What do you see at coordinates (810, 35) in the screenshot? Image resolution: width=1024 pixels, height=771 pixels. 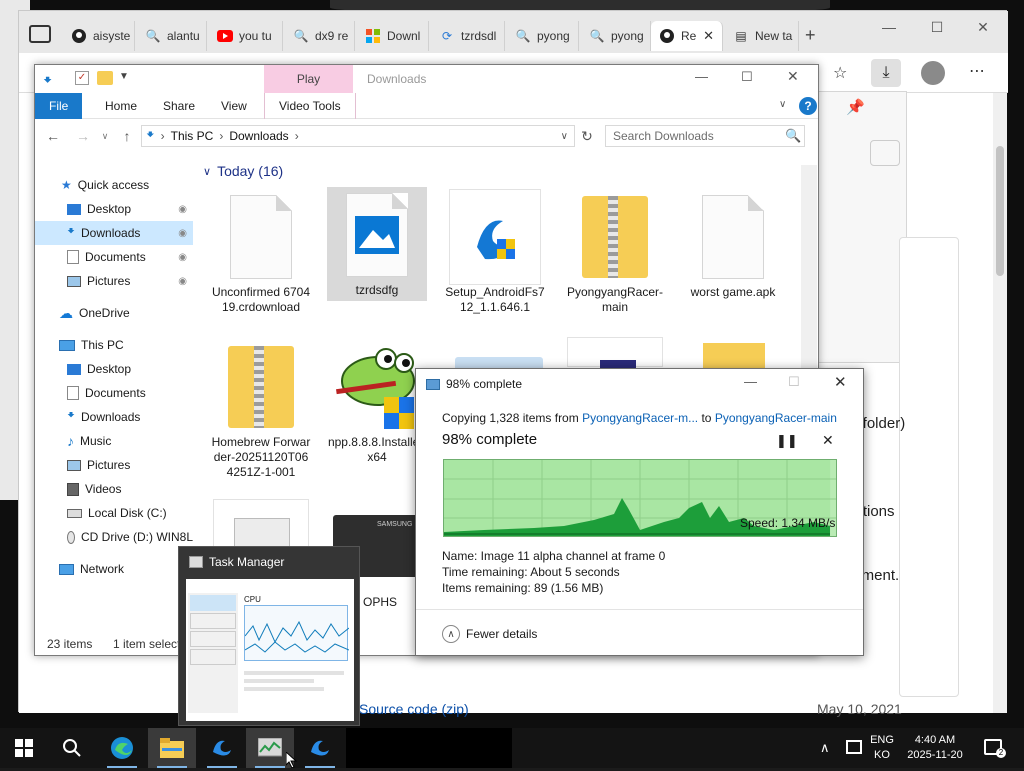 I see `new-tab-icon: +` at bounding box center [810, 35].